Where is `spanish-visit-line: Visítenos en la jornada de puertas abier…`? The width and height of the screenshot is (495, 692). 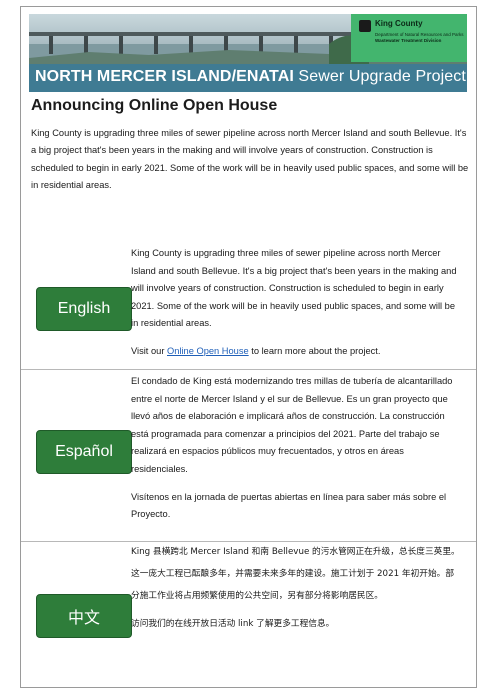 spanish-visit-line: Visítenos en la jornada de puertas abier… is located at coordinates (289, 505).